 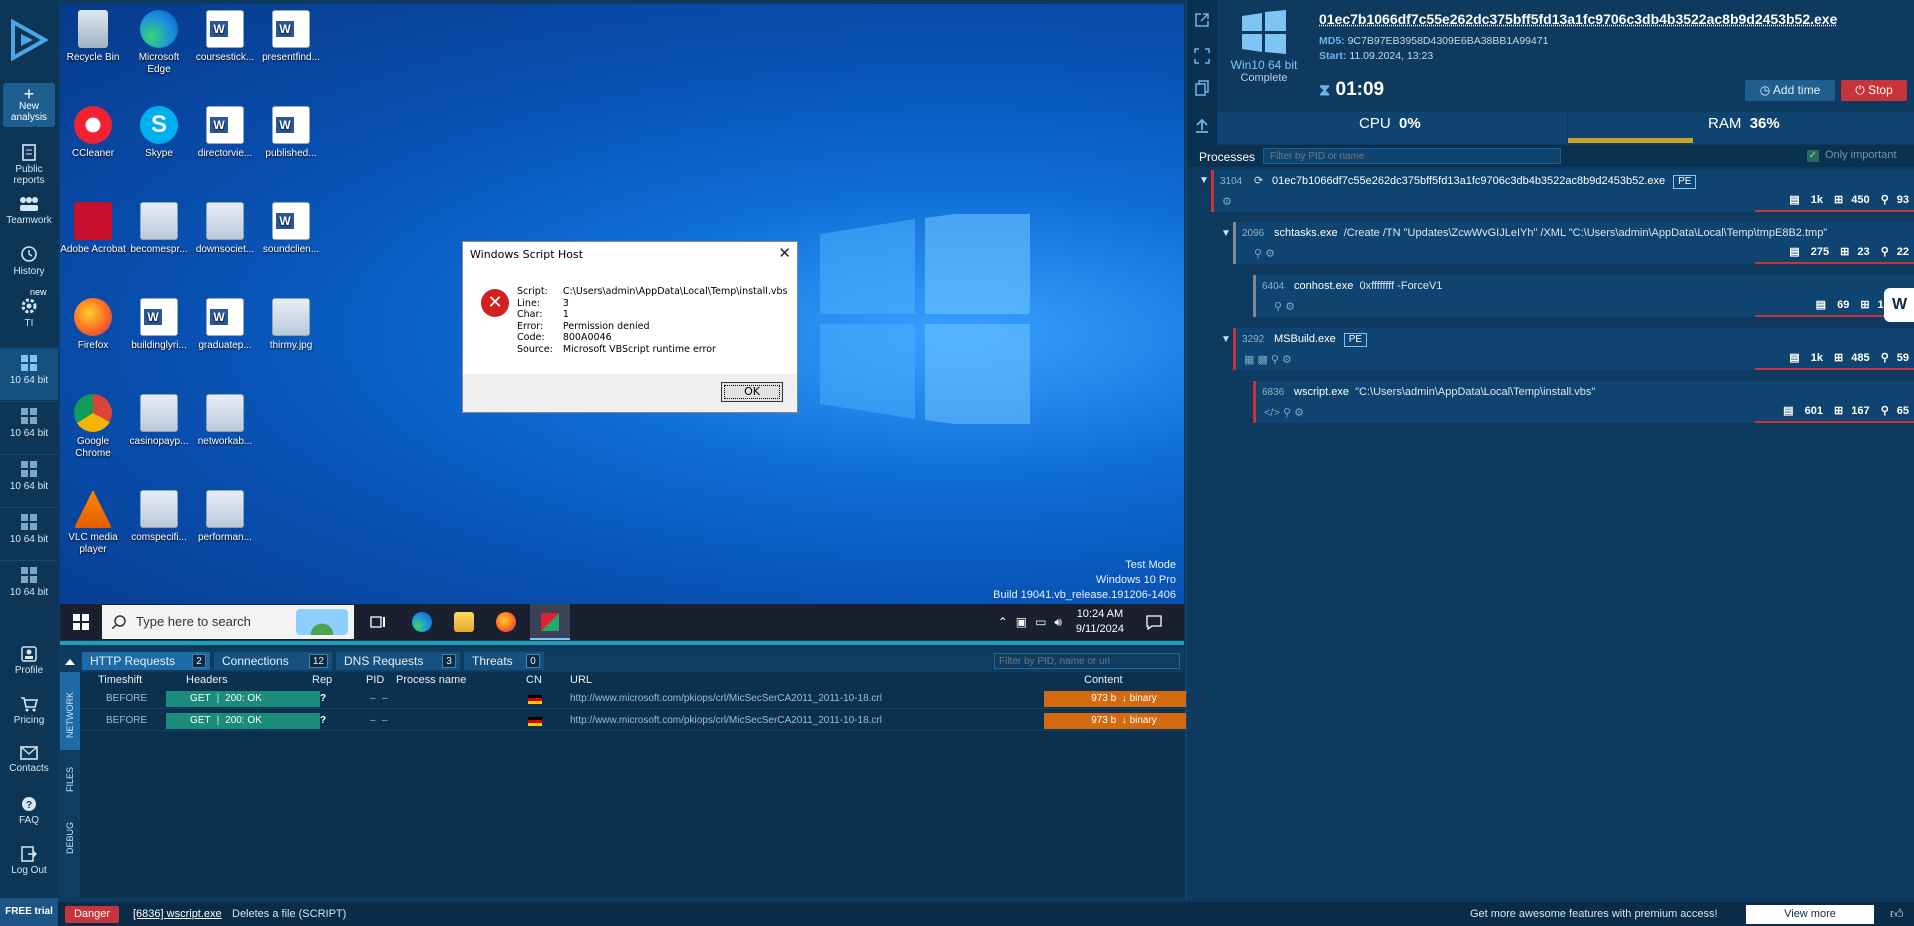 I want to click on vm-tab-1: 10 64 bit, so click(x=29, y=374).